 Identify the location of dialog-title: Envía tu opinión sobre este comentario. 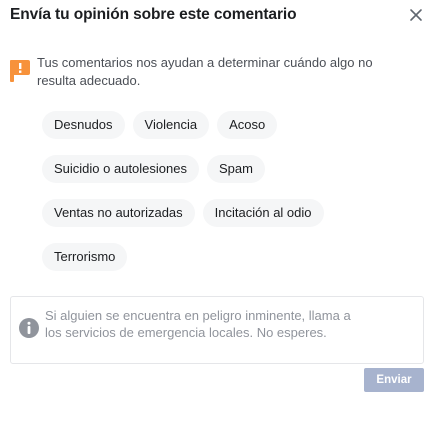
(153, 14).